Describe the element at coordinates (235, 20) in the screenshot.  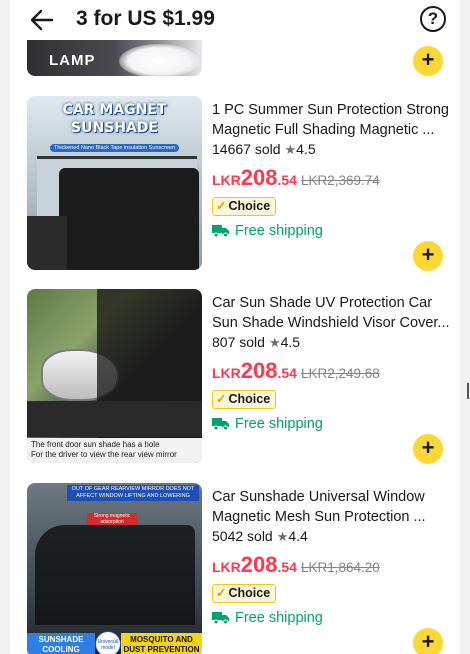
I see `top-bar: 3 for US $1.99 ?` at that location.